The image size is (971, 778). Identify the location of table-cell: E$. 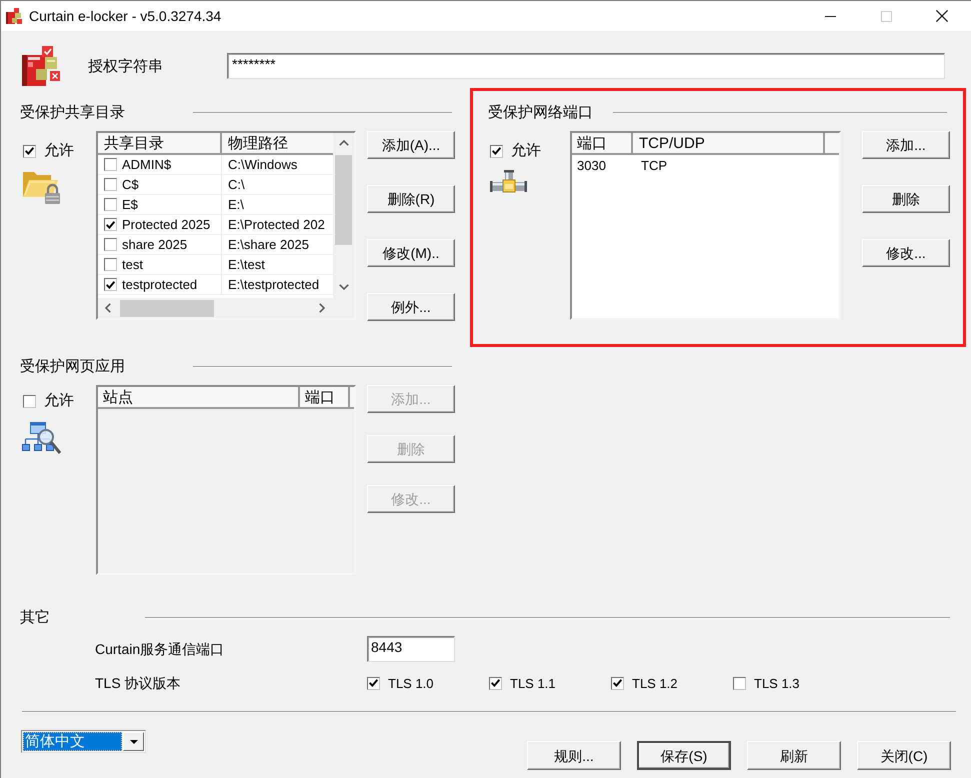
(130, 204).